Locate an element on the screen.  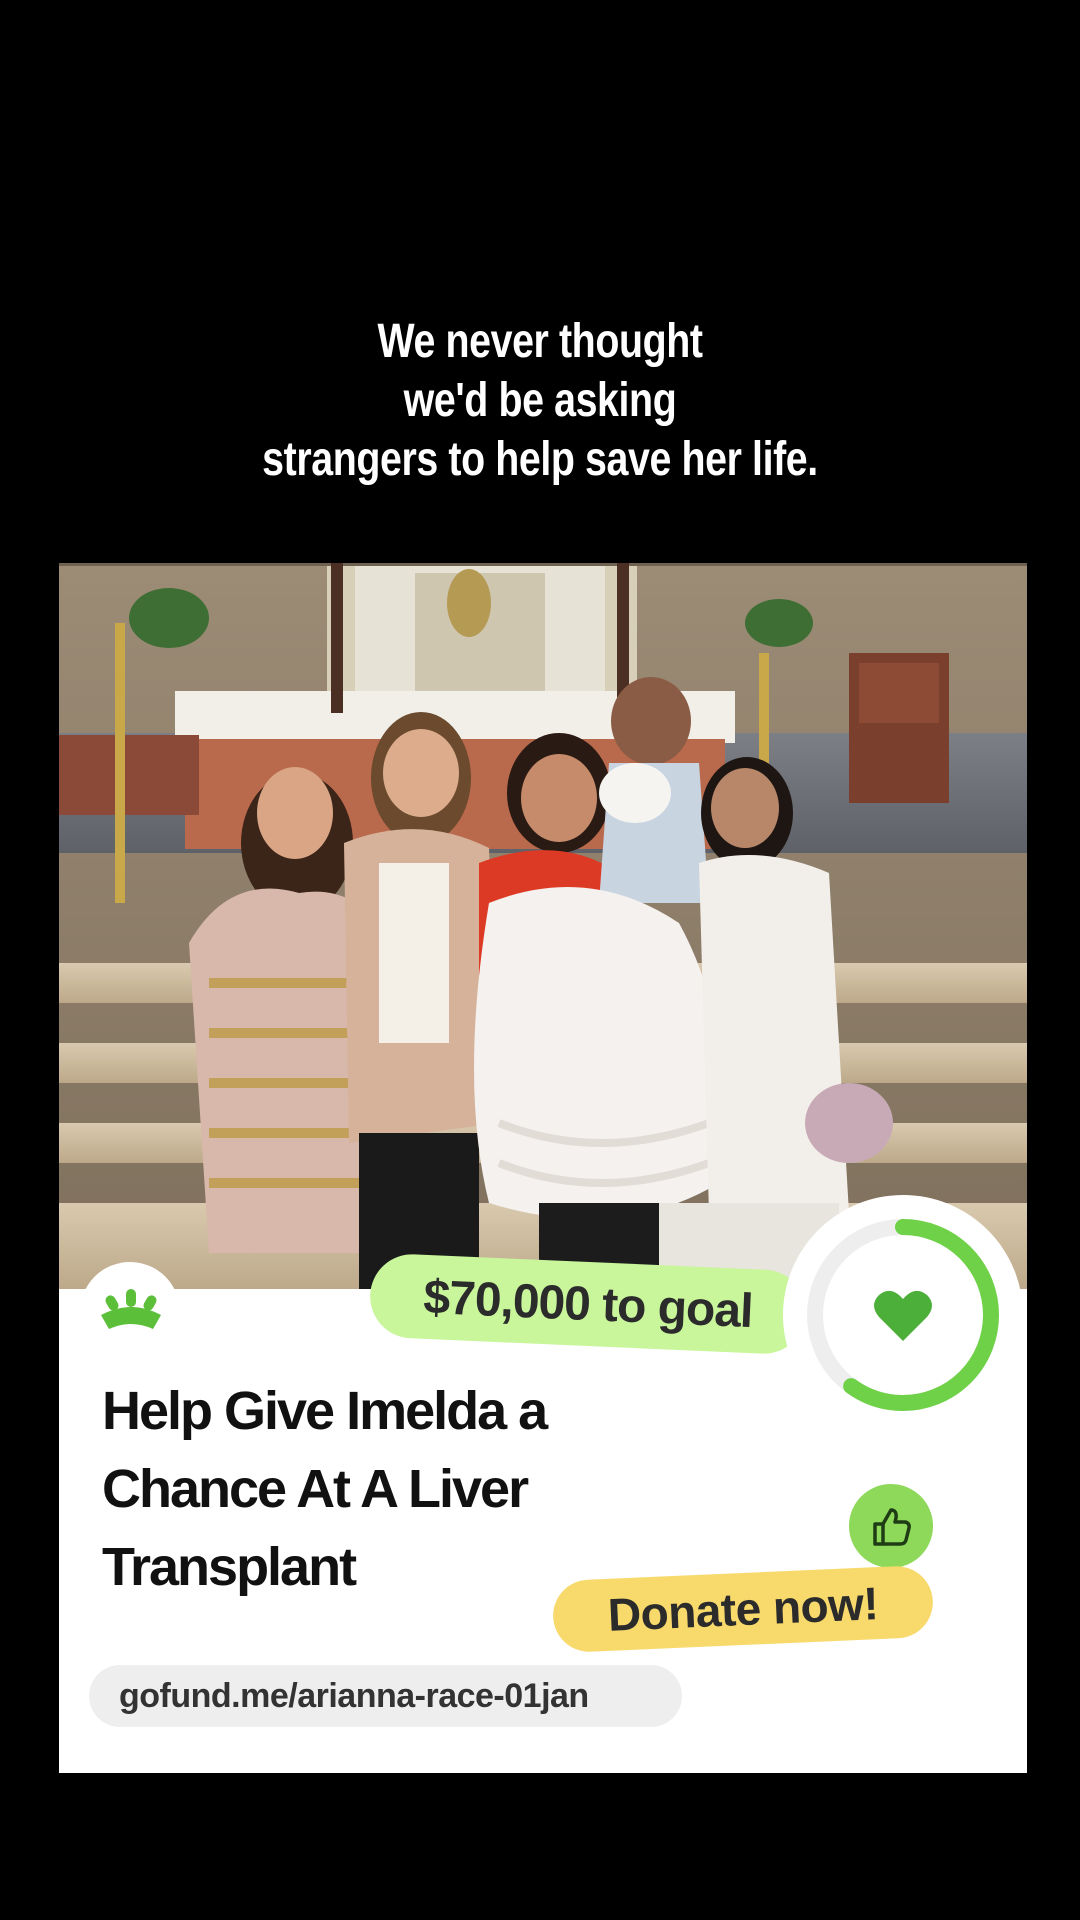
headline-line-3: strangers to help save her life. is located at coordinates (540, 459).